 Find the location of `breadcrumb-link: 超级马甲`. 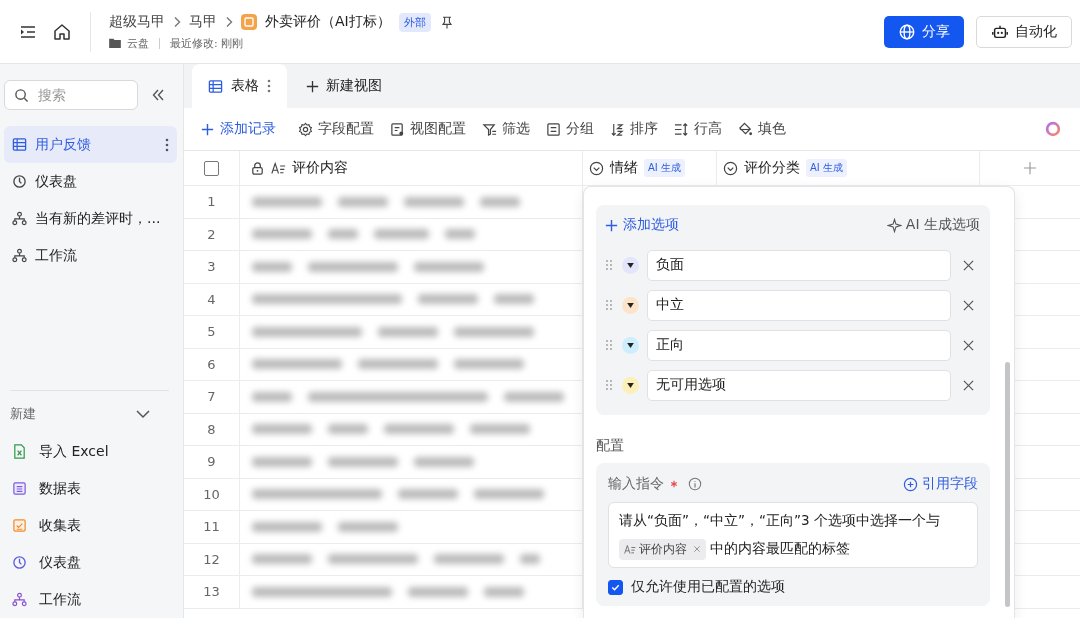

breadcrumb-link: 超级马甲 is located at coordinates (137, 22).